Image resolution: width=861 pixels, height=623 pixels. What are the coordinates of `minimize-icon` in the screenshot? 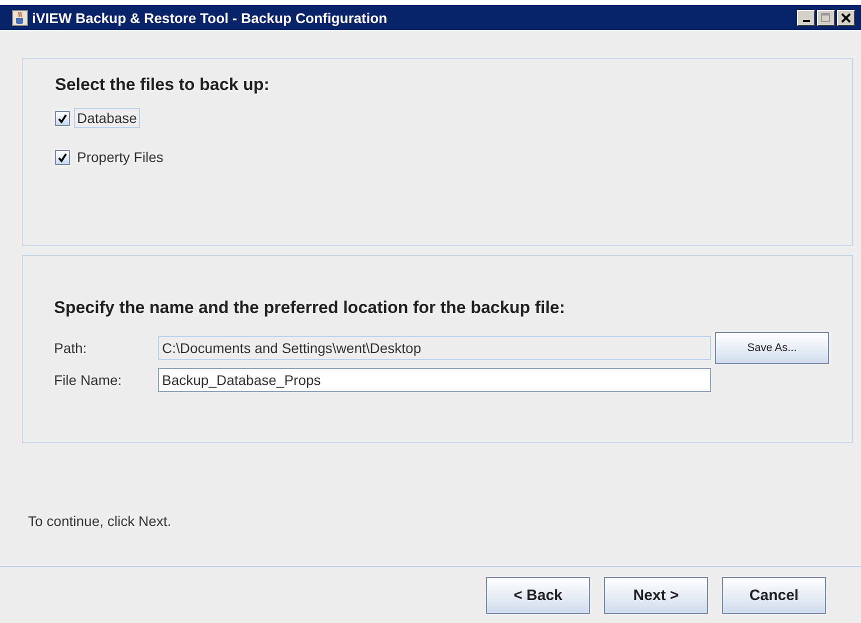 It's located at (806, 21).